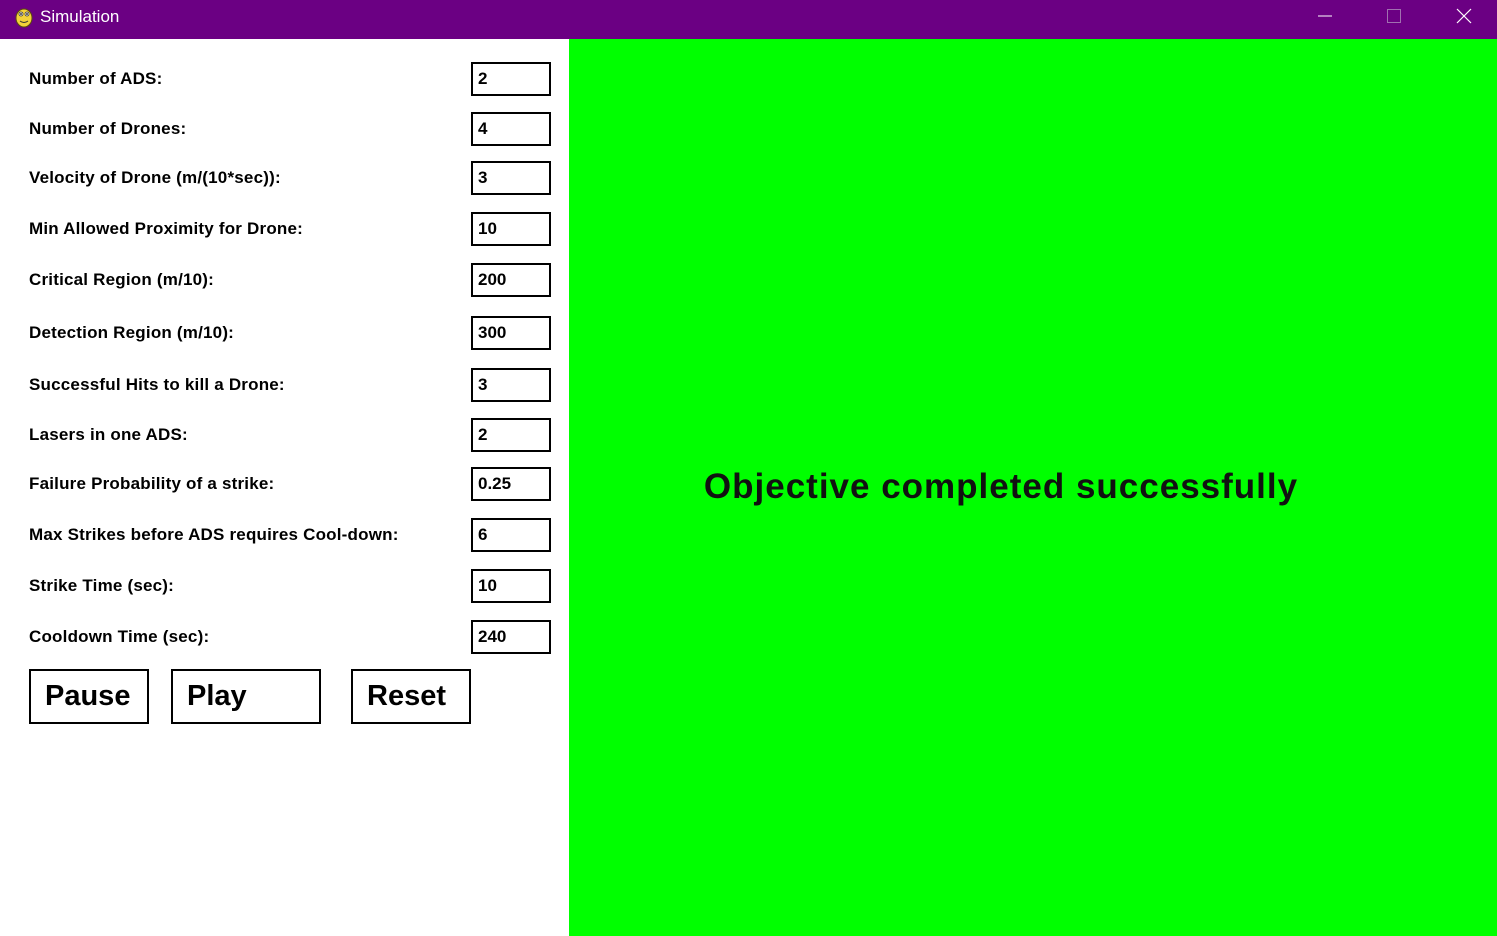  What do you see at coordinates (155, 177) in the screenshot?
I see `label-drone-velocity: Velocity of Drone (m/(10*sec)):` at bounding box center [155, 177].